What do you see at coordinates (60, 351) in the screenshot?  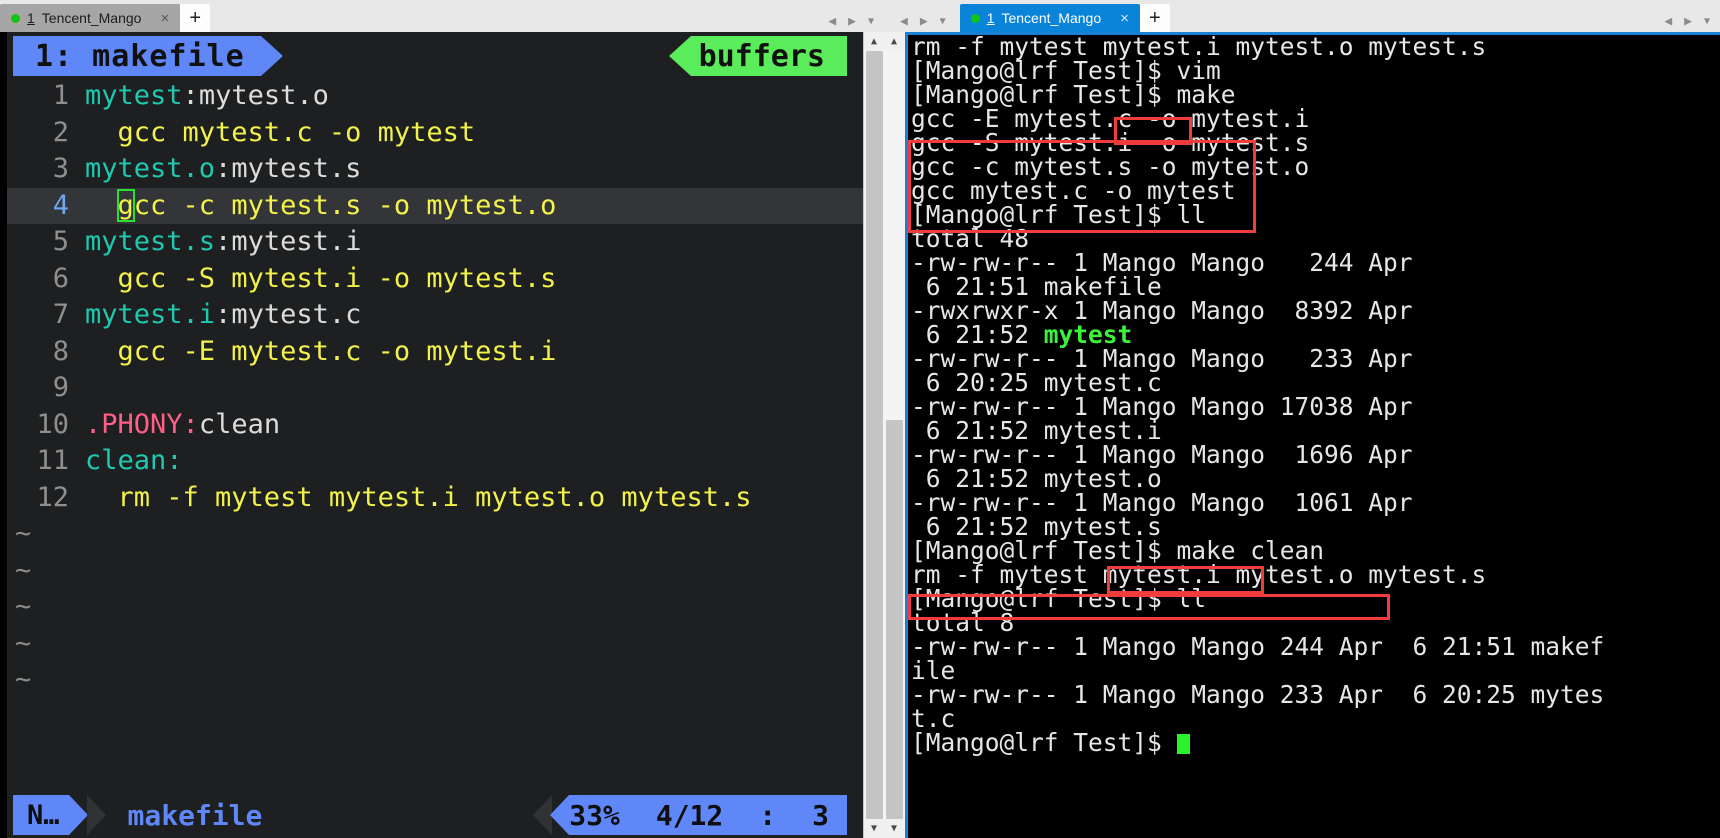 I see `line-number: 8` at bounding box center [60, 351].